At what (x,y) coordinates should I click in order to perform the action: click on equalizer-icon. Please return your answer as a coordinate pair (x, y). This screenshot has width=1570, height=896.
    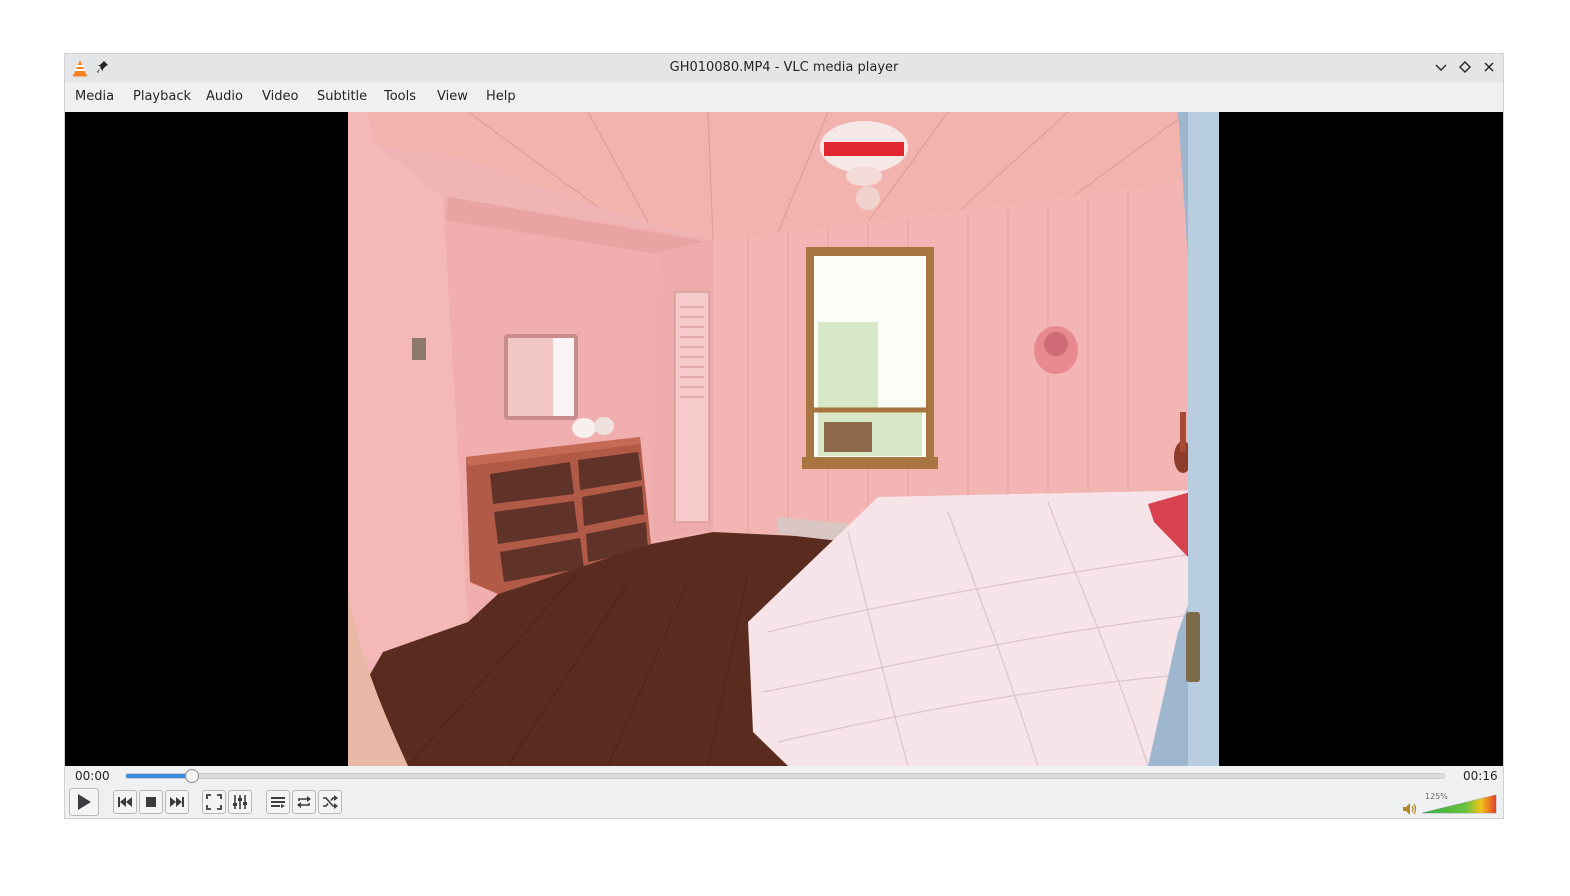
    Looking at the image, I should click on (240, 802).